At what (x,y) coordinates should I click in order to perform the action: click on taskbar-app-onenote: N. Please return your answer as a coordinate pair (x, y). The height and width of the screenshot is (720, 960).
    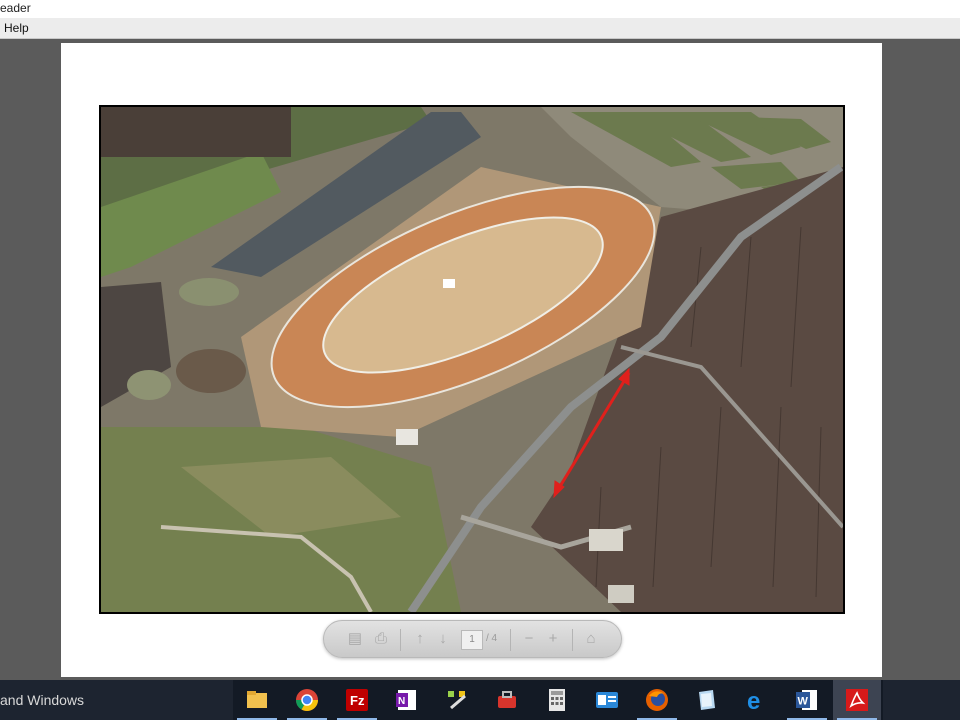
    Looking at the image, I should click on (407, 700).